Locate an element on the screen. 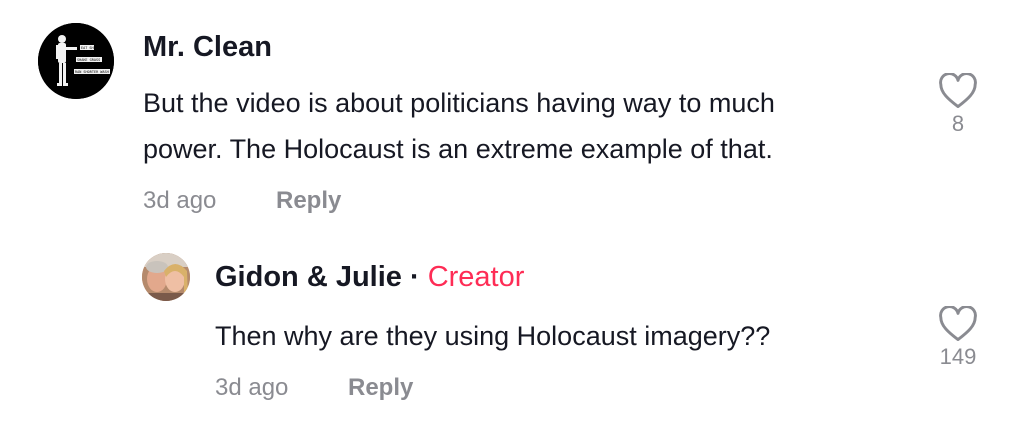 The height and width of the screenshot is (428, 1026). avatar: EAT SHI SHAKE GRASS RAN SHORTER WASH is located at coordinates (76, 61).